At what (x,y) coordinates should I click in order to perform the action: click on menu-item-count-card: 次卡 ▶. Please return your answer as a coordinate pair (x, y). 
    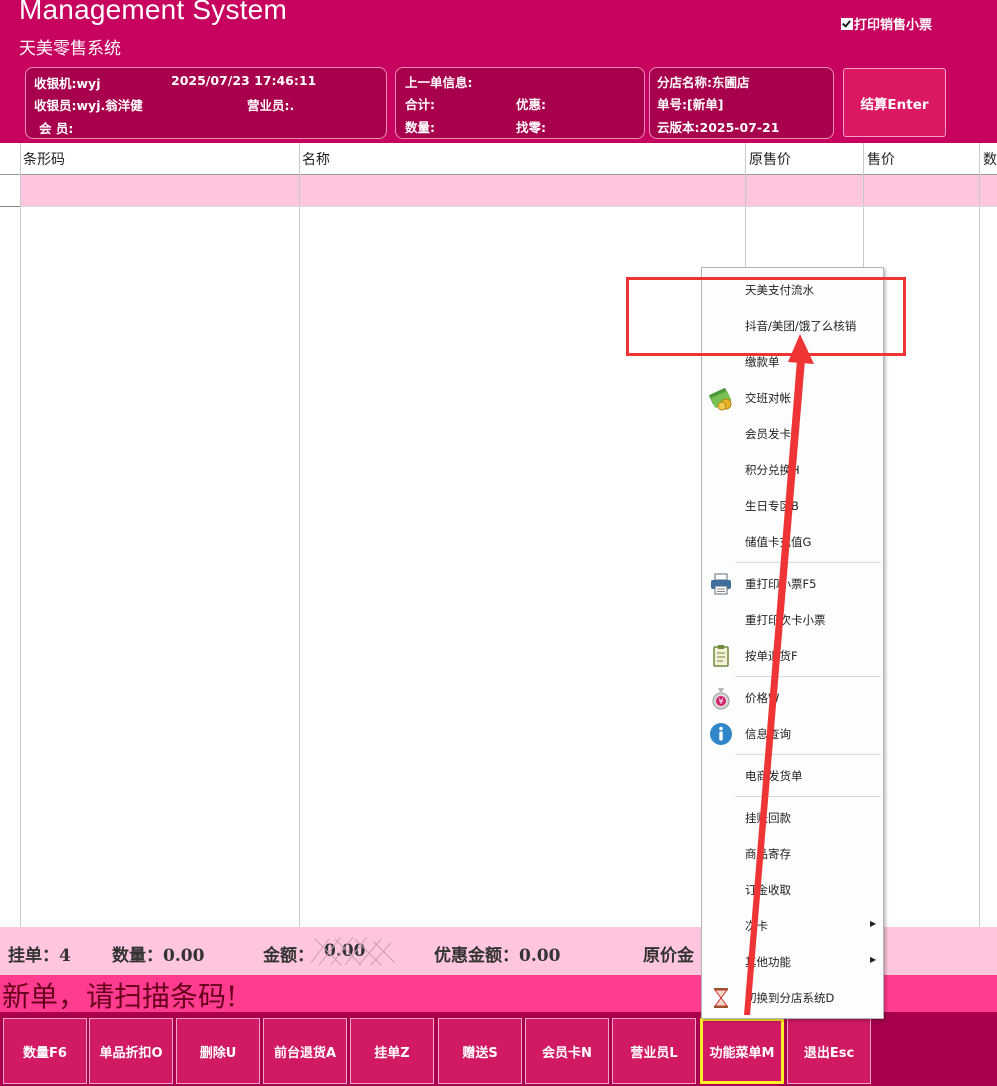
    Looking at the image, I should click on (792, 925).